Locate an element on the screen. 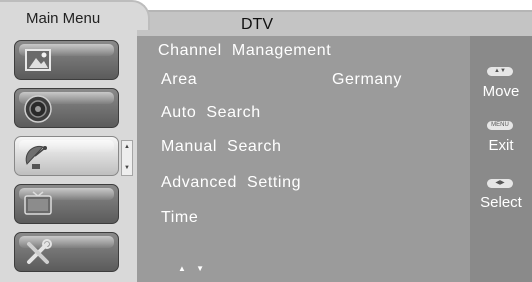 The width and height of the screenshot is (532, 282). legend-exit-label: Exit is located at coordinates (501, 145).